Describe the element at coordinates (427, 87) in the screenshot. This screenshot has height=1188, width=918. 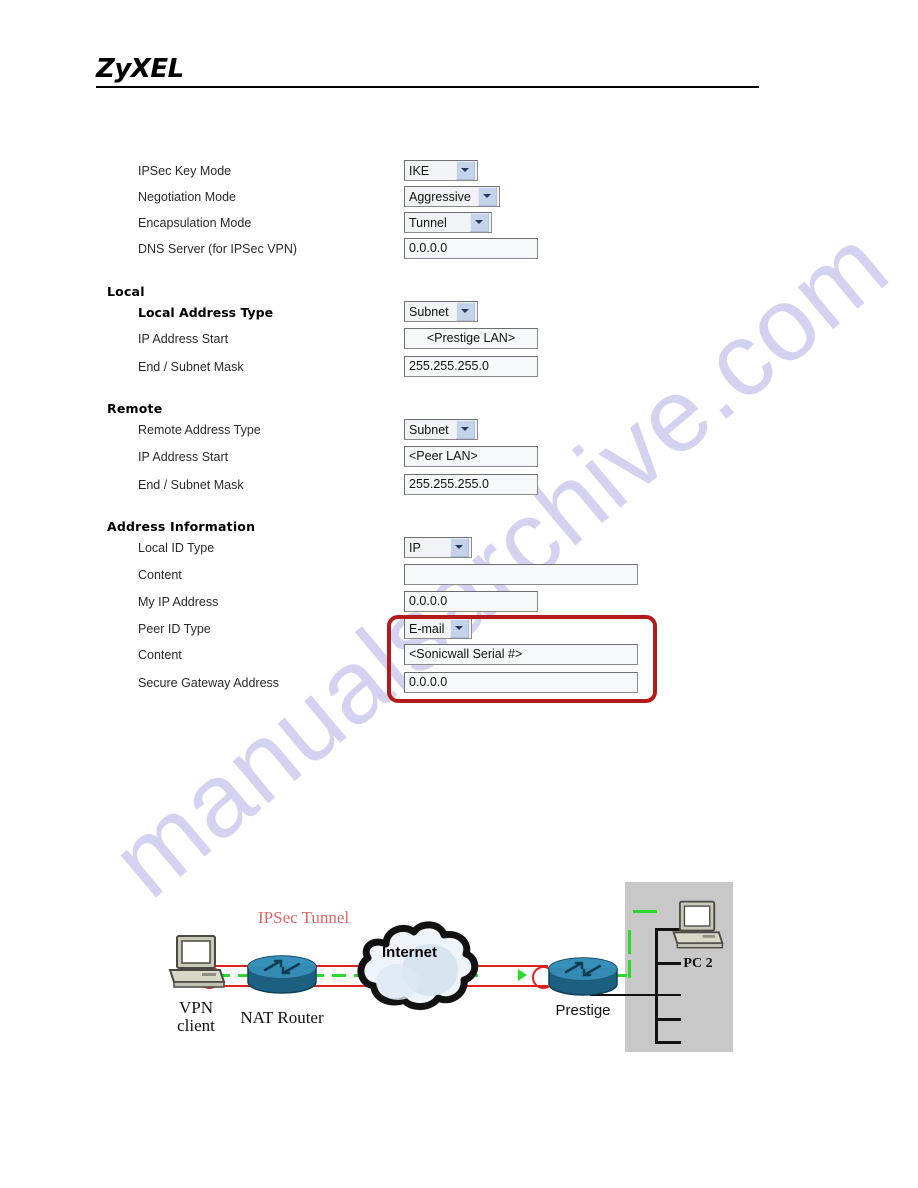
I see `header-divider` at that location.